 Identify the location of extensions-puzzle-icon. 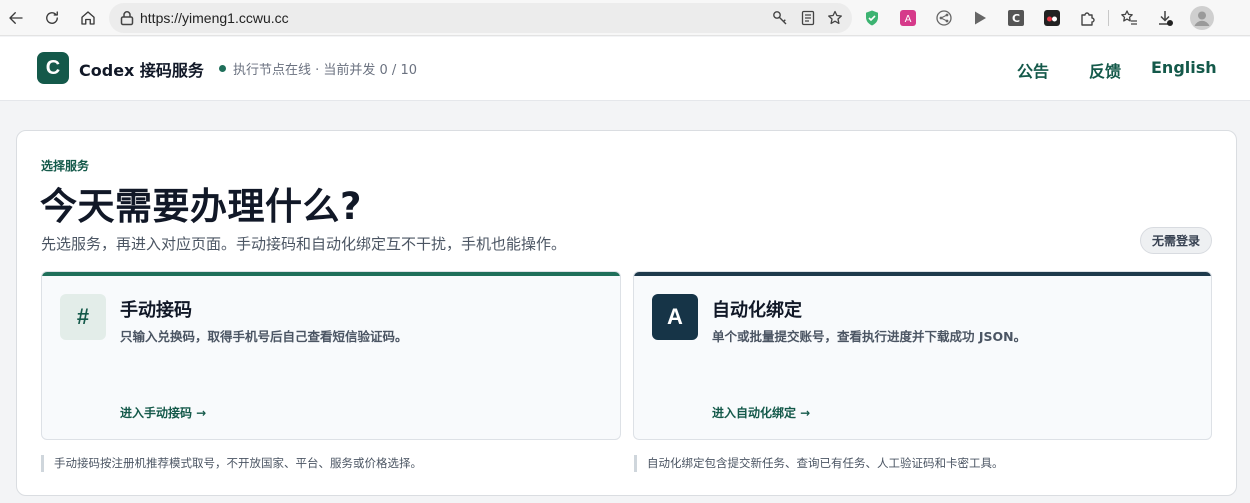
(1088, 18).